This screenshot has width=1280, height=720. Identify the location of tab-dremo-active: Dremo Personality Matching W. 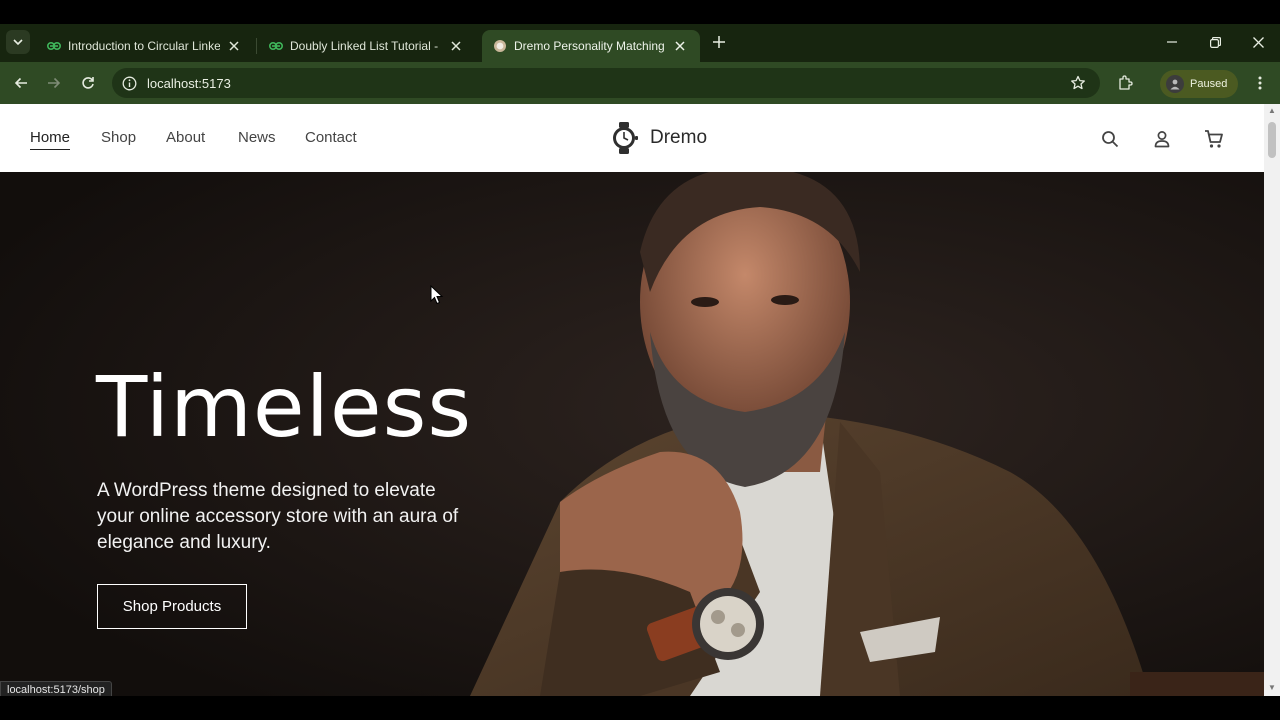
(591, 46).